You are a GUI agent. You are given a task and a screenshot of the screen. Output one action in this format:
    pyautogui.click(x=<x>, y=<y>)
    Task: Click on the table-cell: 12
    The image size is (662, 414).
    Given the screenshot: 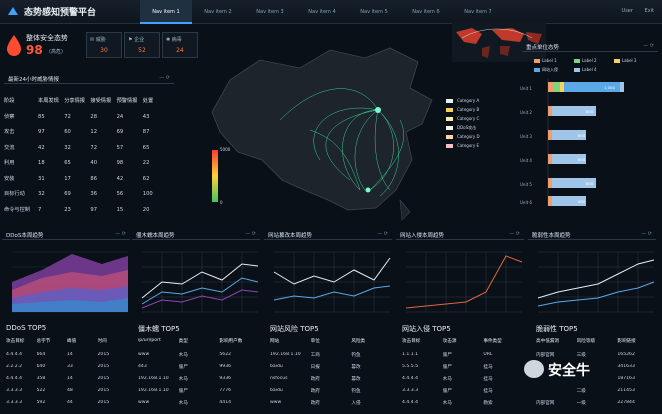 What is the action you would take?
    pyautogui.click(x=94, y=132)
    